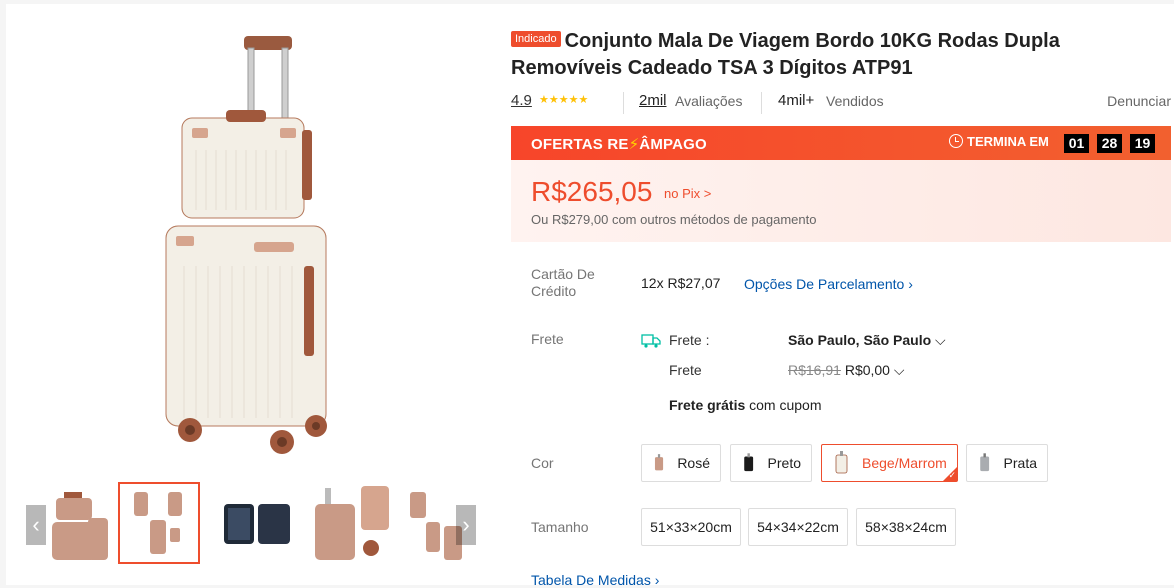  What do you see at coordinates (687, 193) in the screenshot?
I see `pix-link: no Pix >` at bounding box center [687, 193].